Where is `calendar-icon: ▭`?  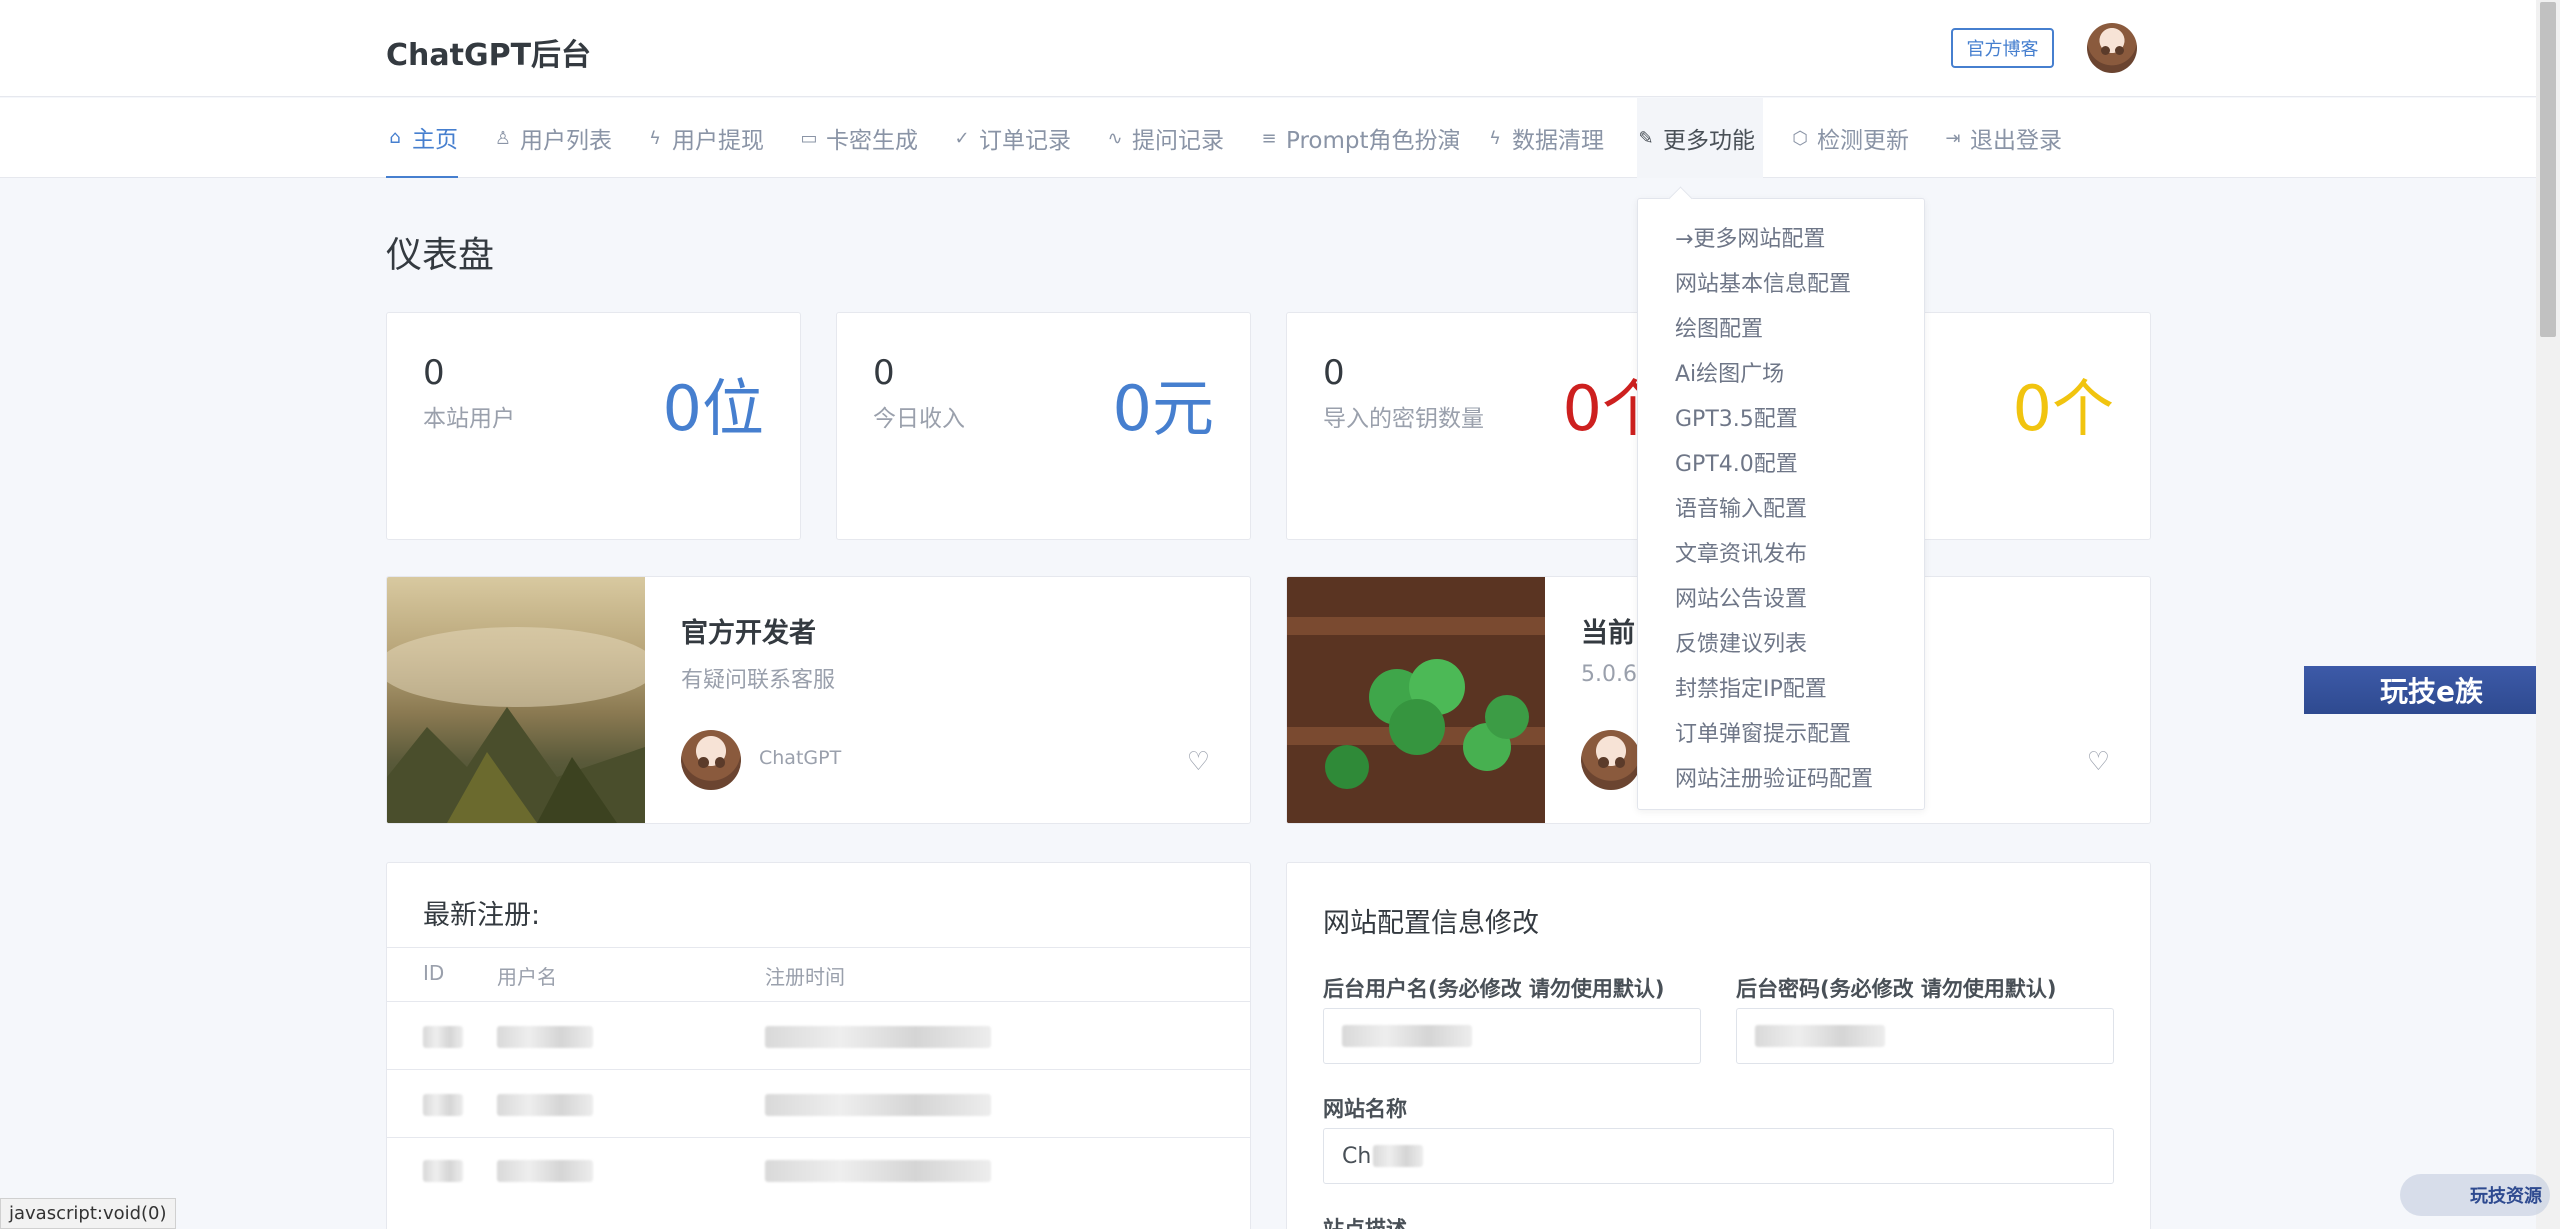 calendar-icon: ▭ is located at coordinates (809, 138).